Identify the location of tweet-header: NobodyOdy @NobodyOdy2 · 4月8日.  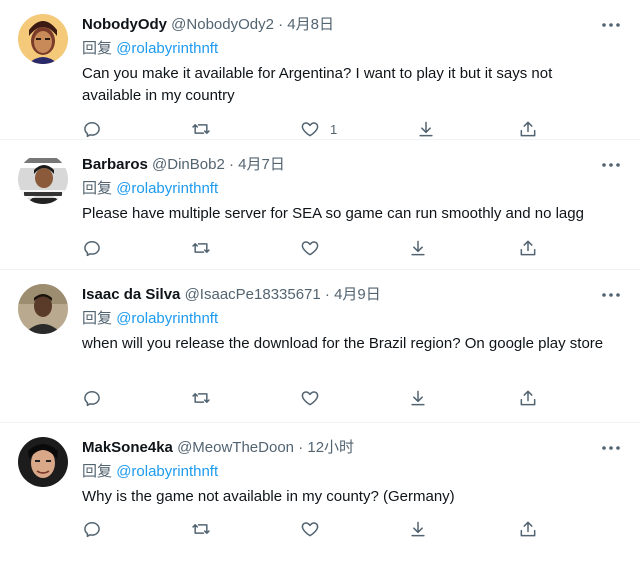
(208, 25).